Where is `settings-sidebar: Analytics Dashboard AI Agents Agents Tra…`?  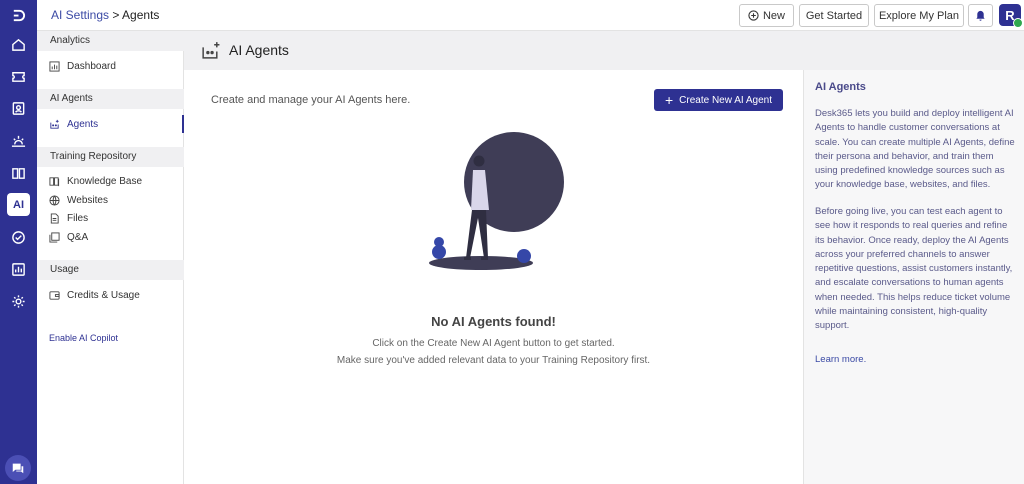
settings-sidebar: Analytics Dashboard AI Agents Agents Tra… is located at coordinates (110, 257).